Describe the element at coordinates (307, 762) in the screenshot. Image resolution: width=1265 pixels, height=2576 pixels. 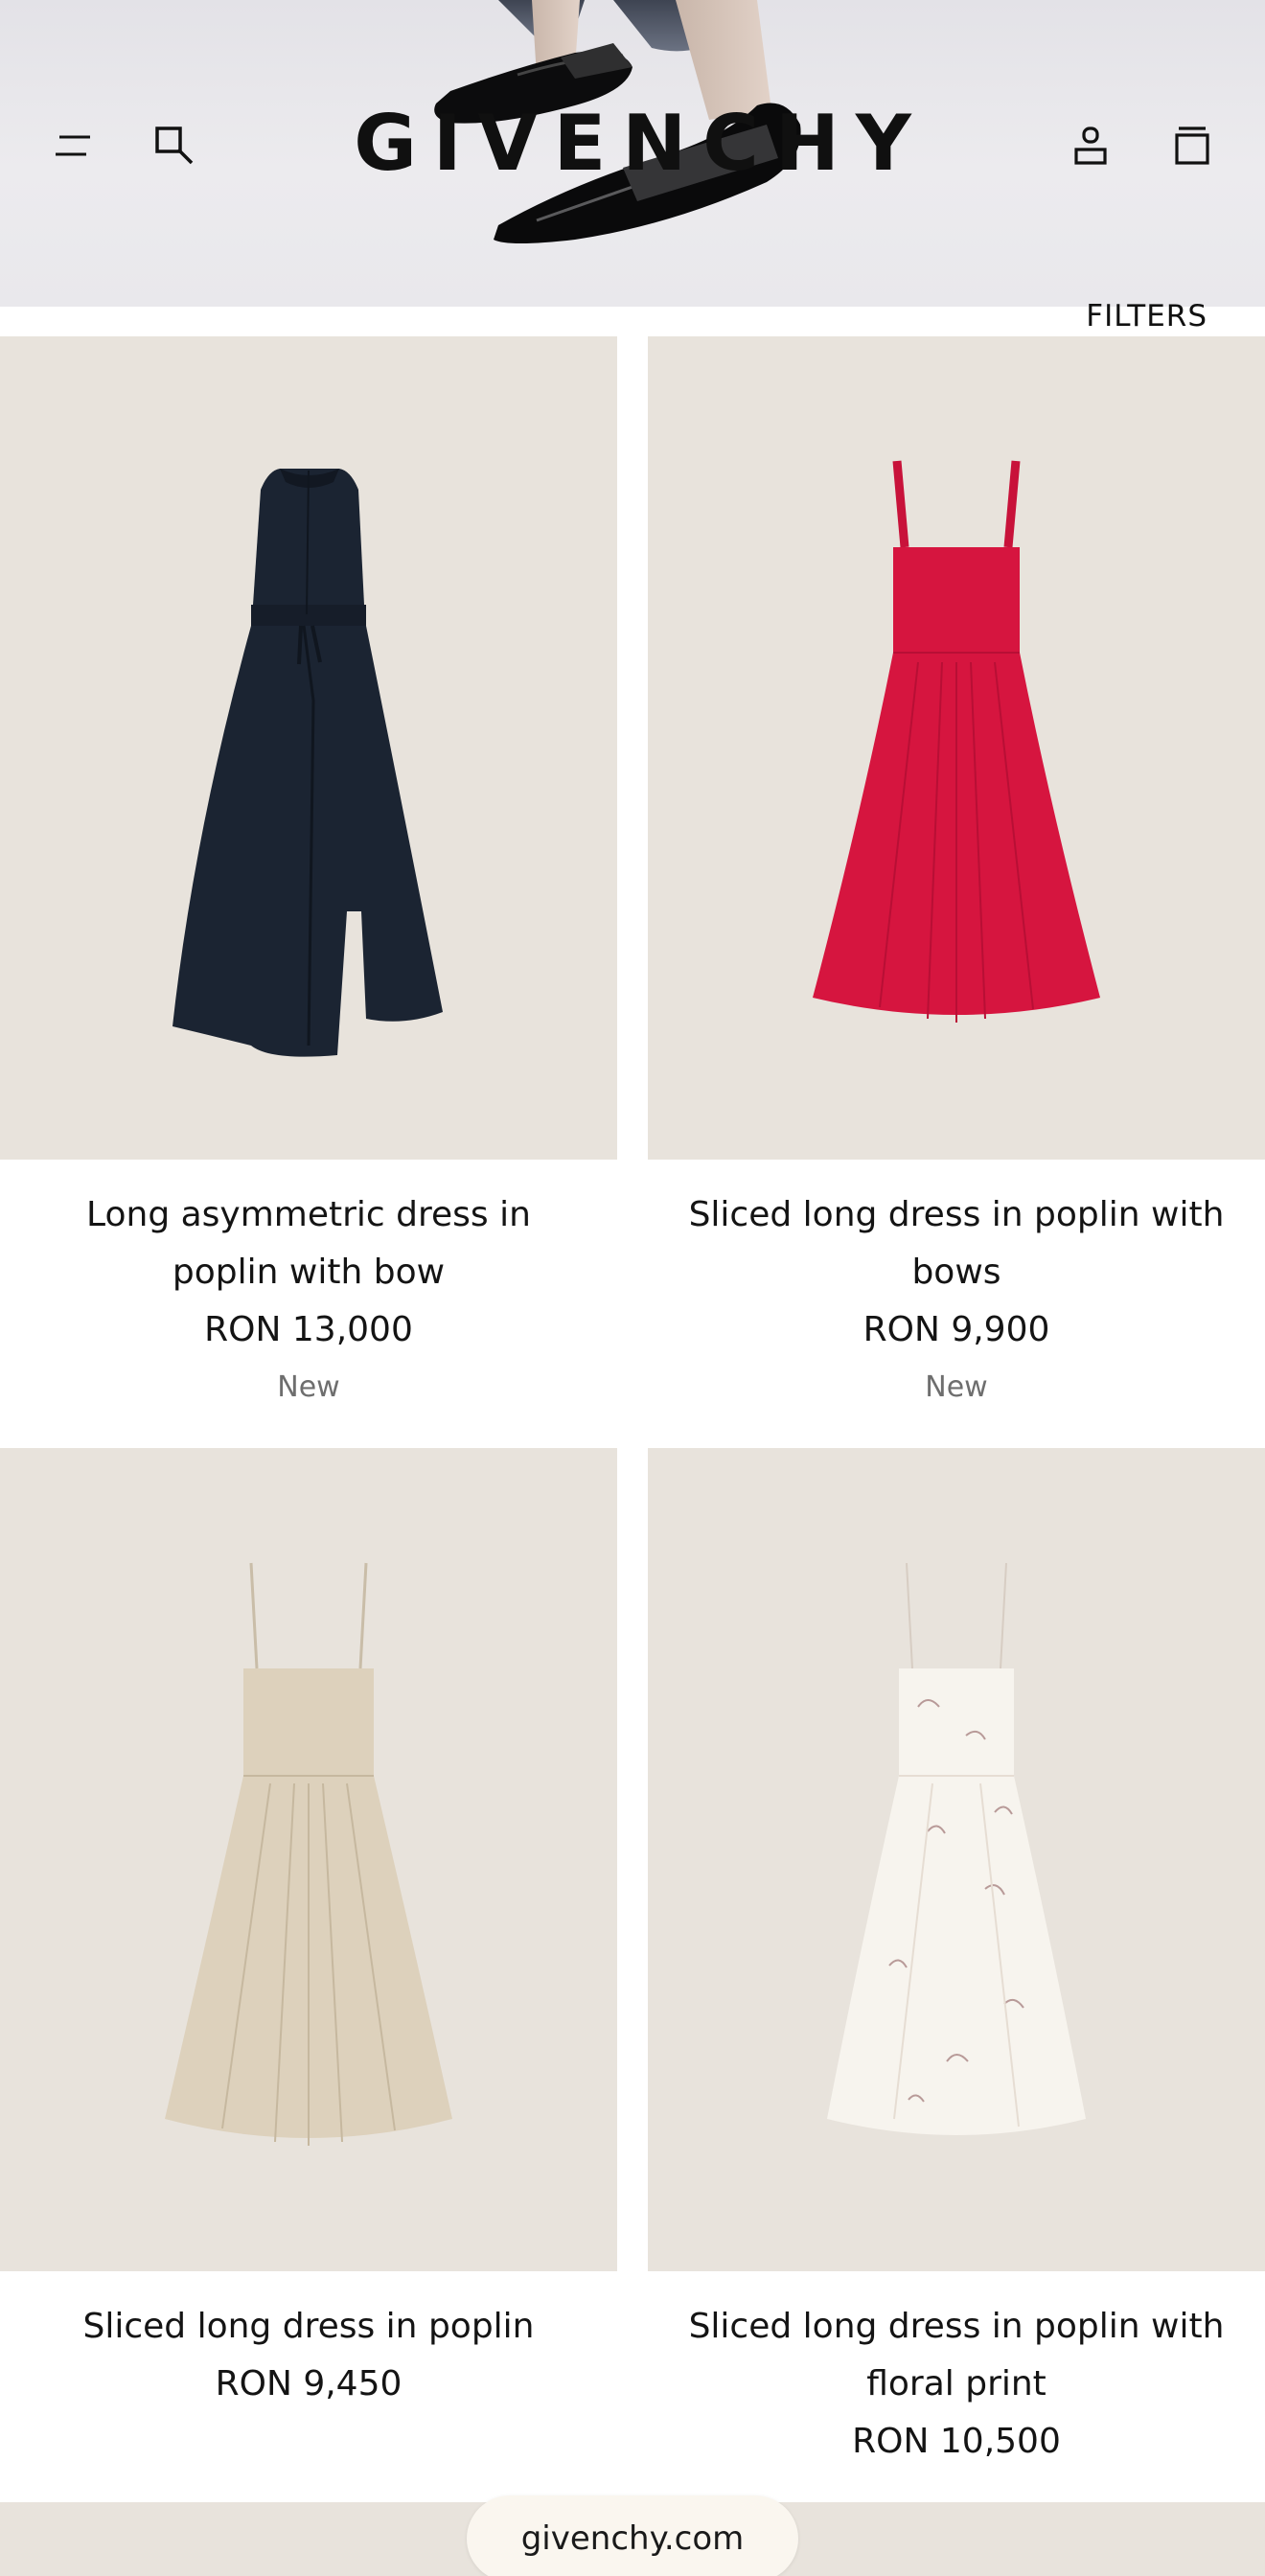
I see `dress-navy-asymmetric-image` at that location.